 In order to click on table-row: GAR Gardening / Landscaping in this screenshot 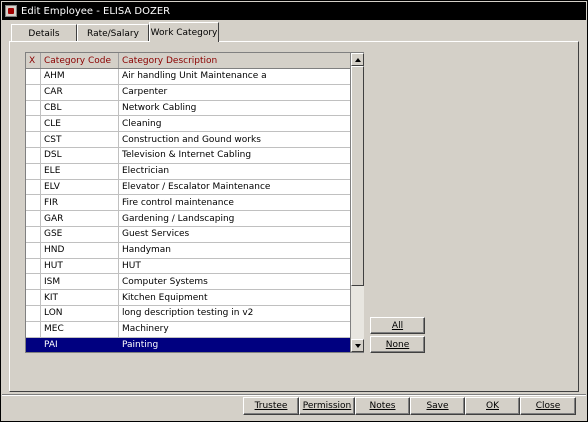, I will do `click(188, 219)`.